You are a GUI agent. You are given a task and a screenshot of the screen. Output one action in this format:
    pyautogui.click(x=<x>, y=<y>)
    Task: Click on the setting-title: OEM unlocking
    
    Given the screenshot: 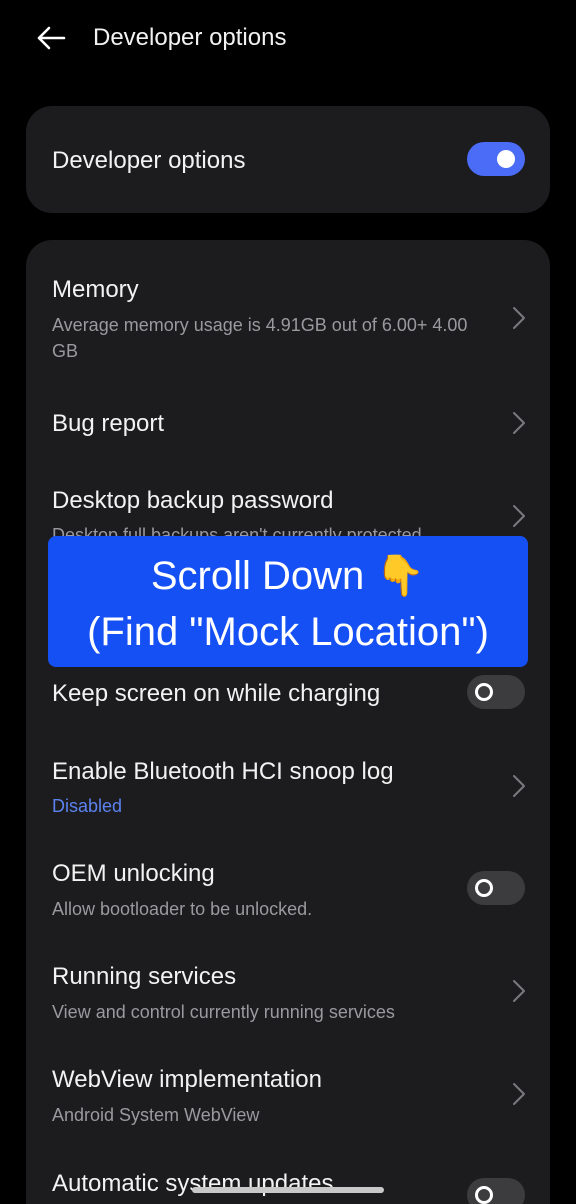 What is the action you would take?
    pyautogui.click(x=133, y=873)
    